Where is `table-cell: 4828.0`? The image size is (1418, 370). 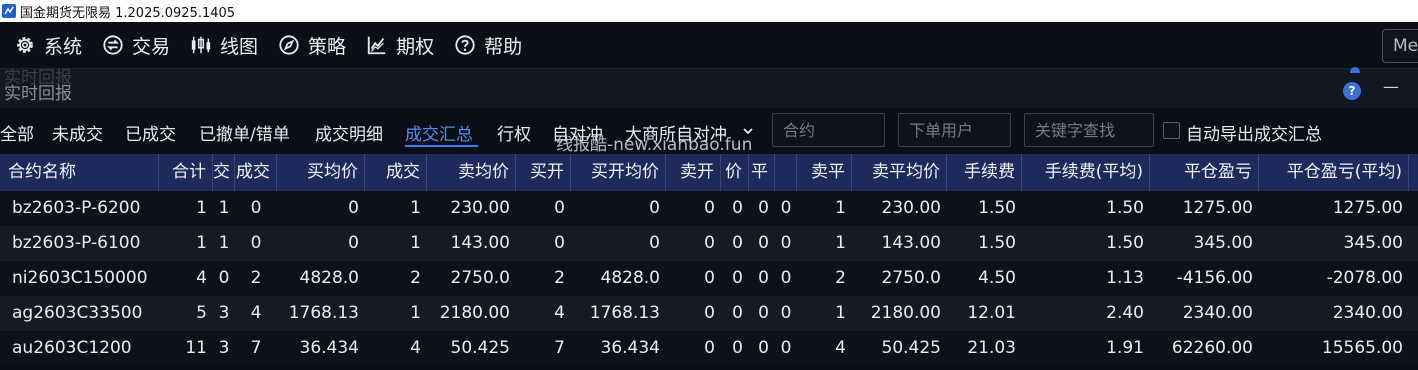
table-cell: 4828.0 is located at coordinates (329, 278).